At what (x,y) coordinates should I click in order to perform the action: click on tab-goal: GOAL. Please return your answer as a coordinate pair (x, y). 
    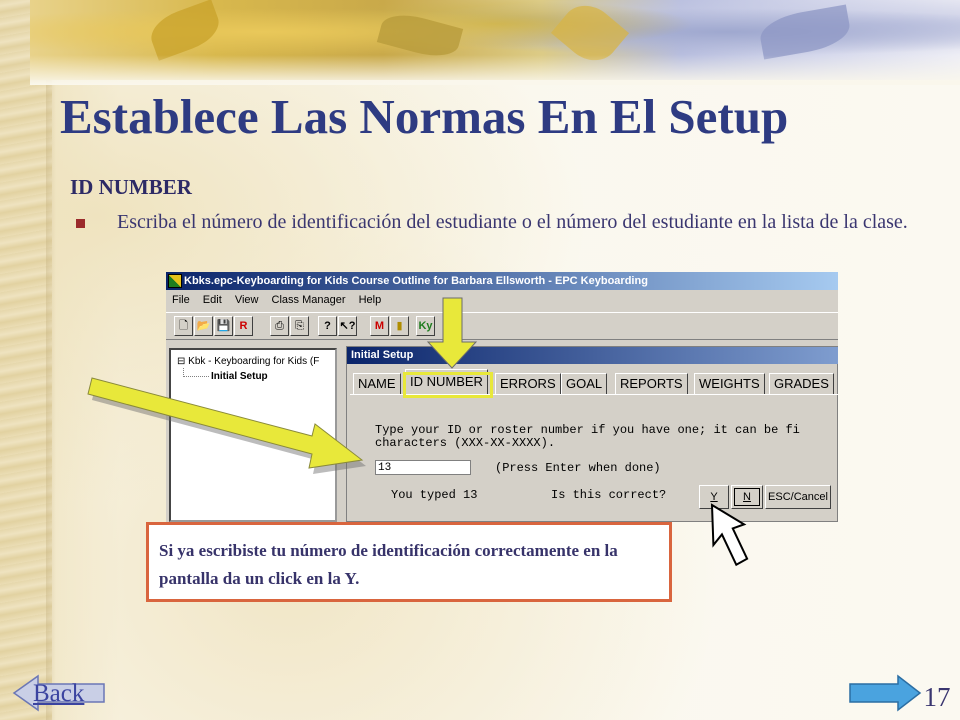
    Looking at the image, I should click on (584, 384).